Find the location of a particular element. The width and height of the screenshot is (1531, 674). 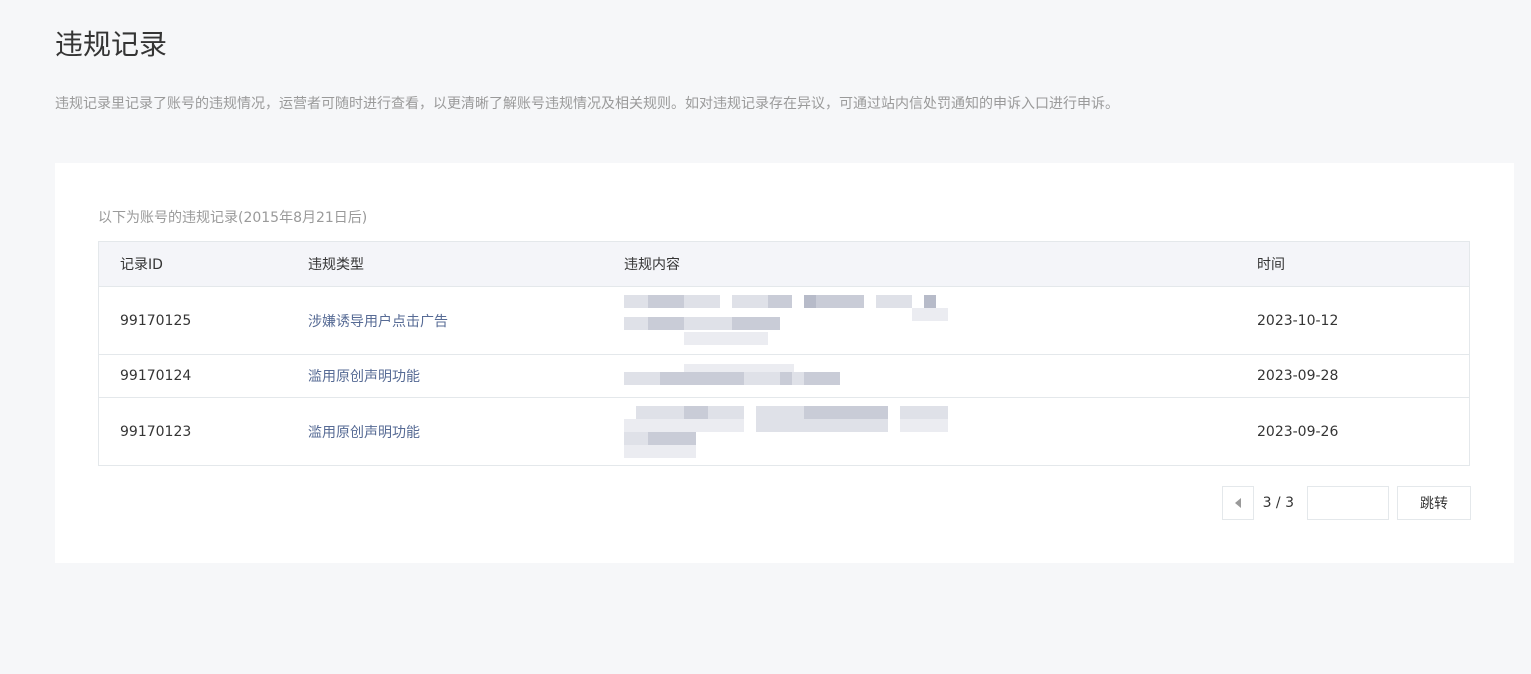

prev-page-button is located at coordinates (1237, 503).